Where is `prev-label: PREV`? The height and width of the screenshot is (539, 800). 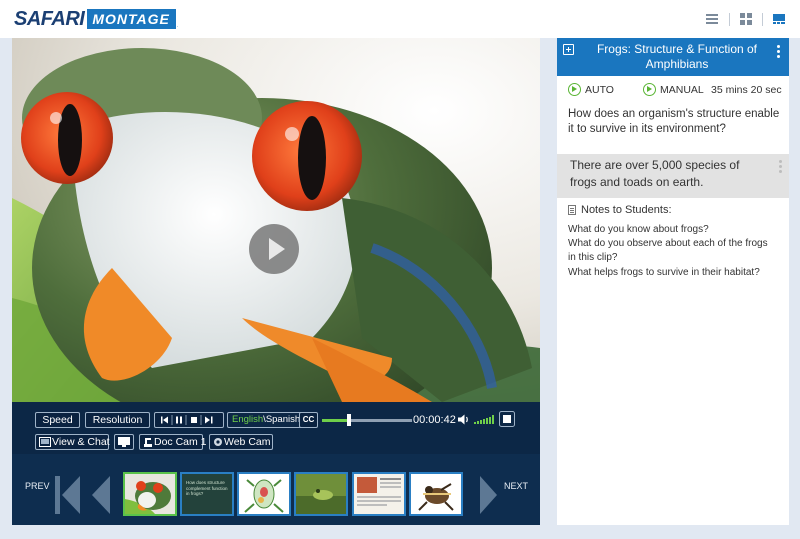
prev-label: PREV is located at coordinates (37, 486).